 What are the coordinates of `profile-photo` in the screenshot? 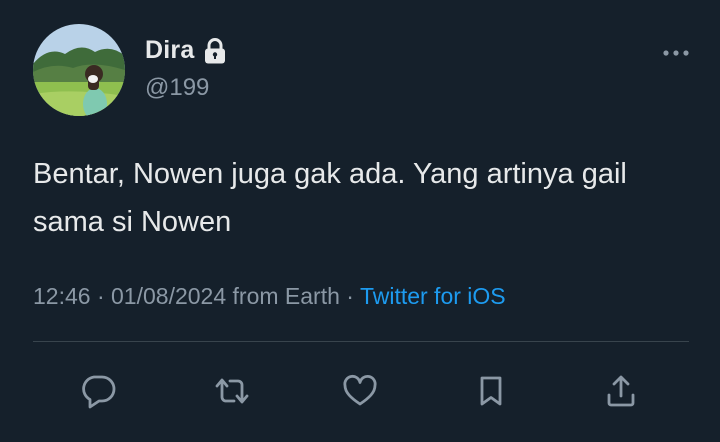 It's located at (79, 70).